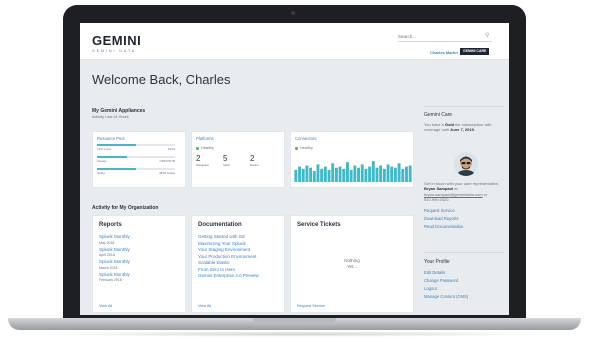  I want to click on profile-link: Logout, so click(430, 288).